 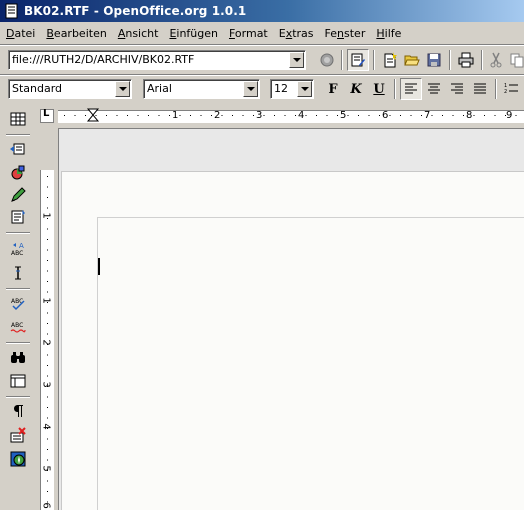 I want to click on edit-file-button, so click(x=358, y=60).